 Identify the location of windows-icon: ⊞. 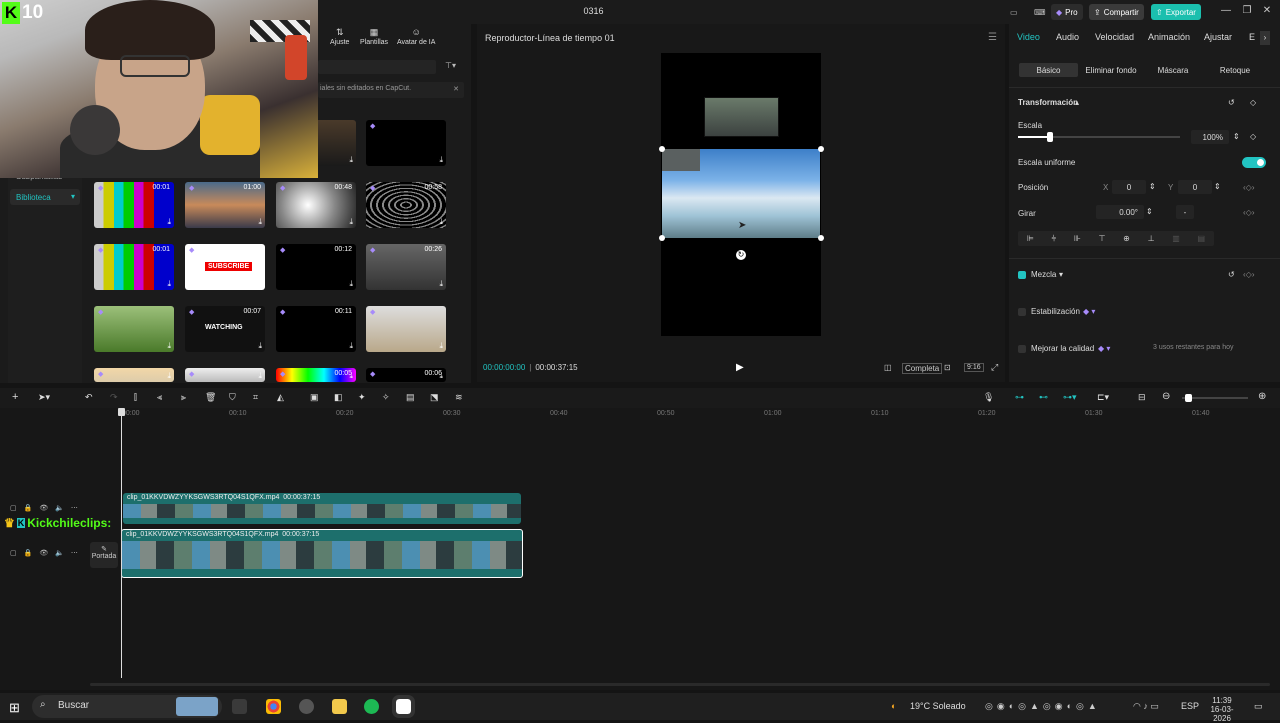
(14, 708).